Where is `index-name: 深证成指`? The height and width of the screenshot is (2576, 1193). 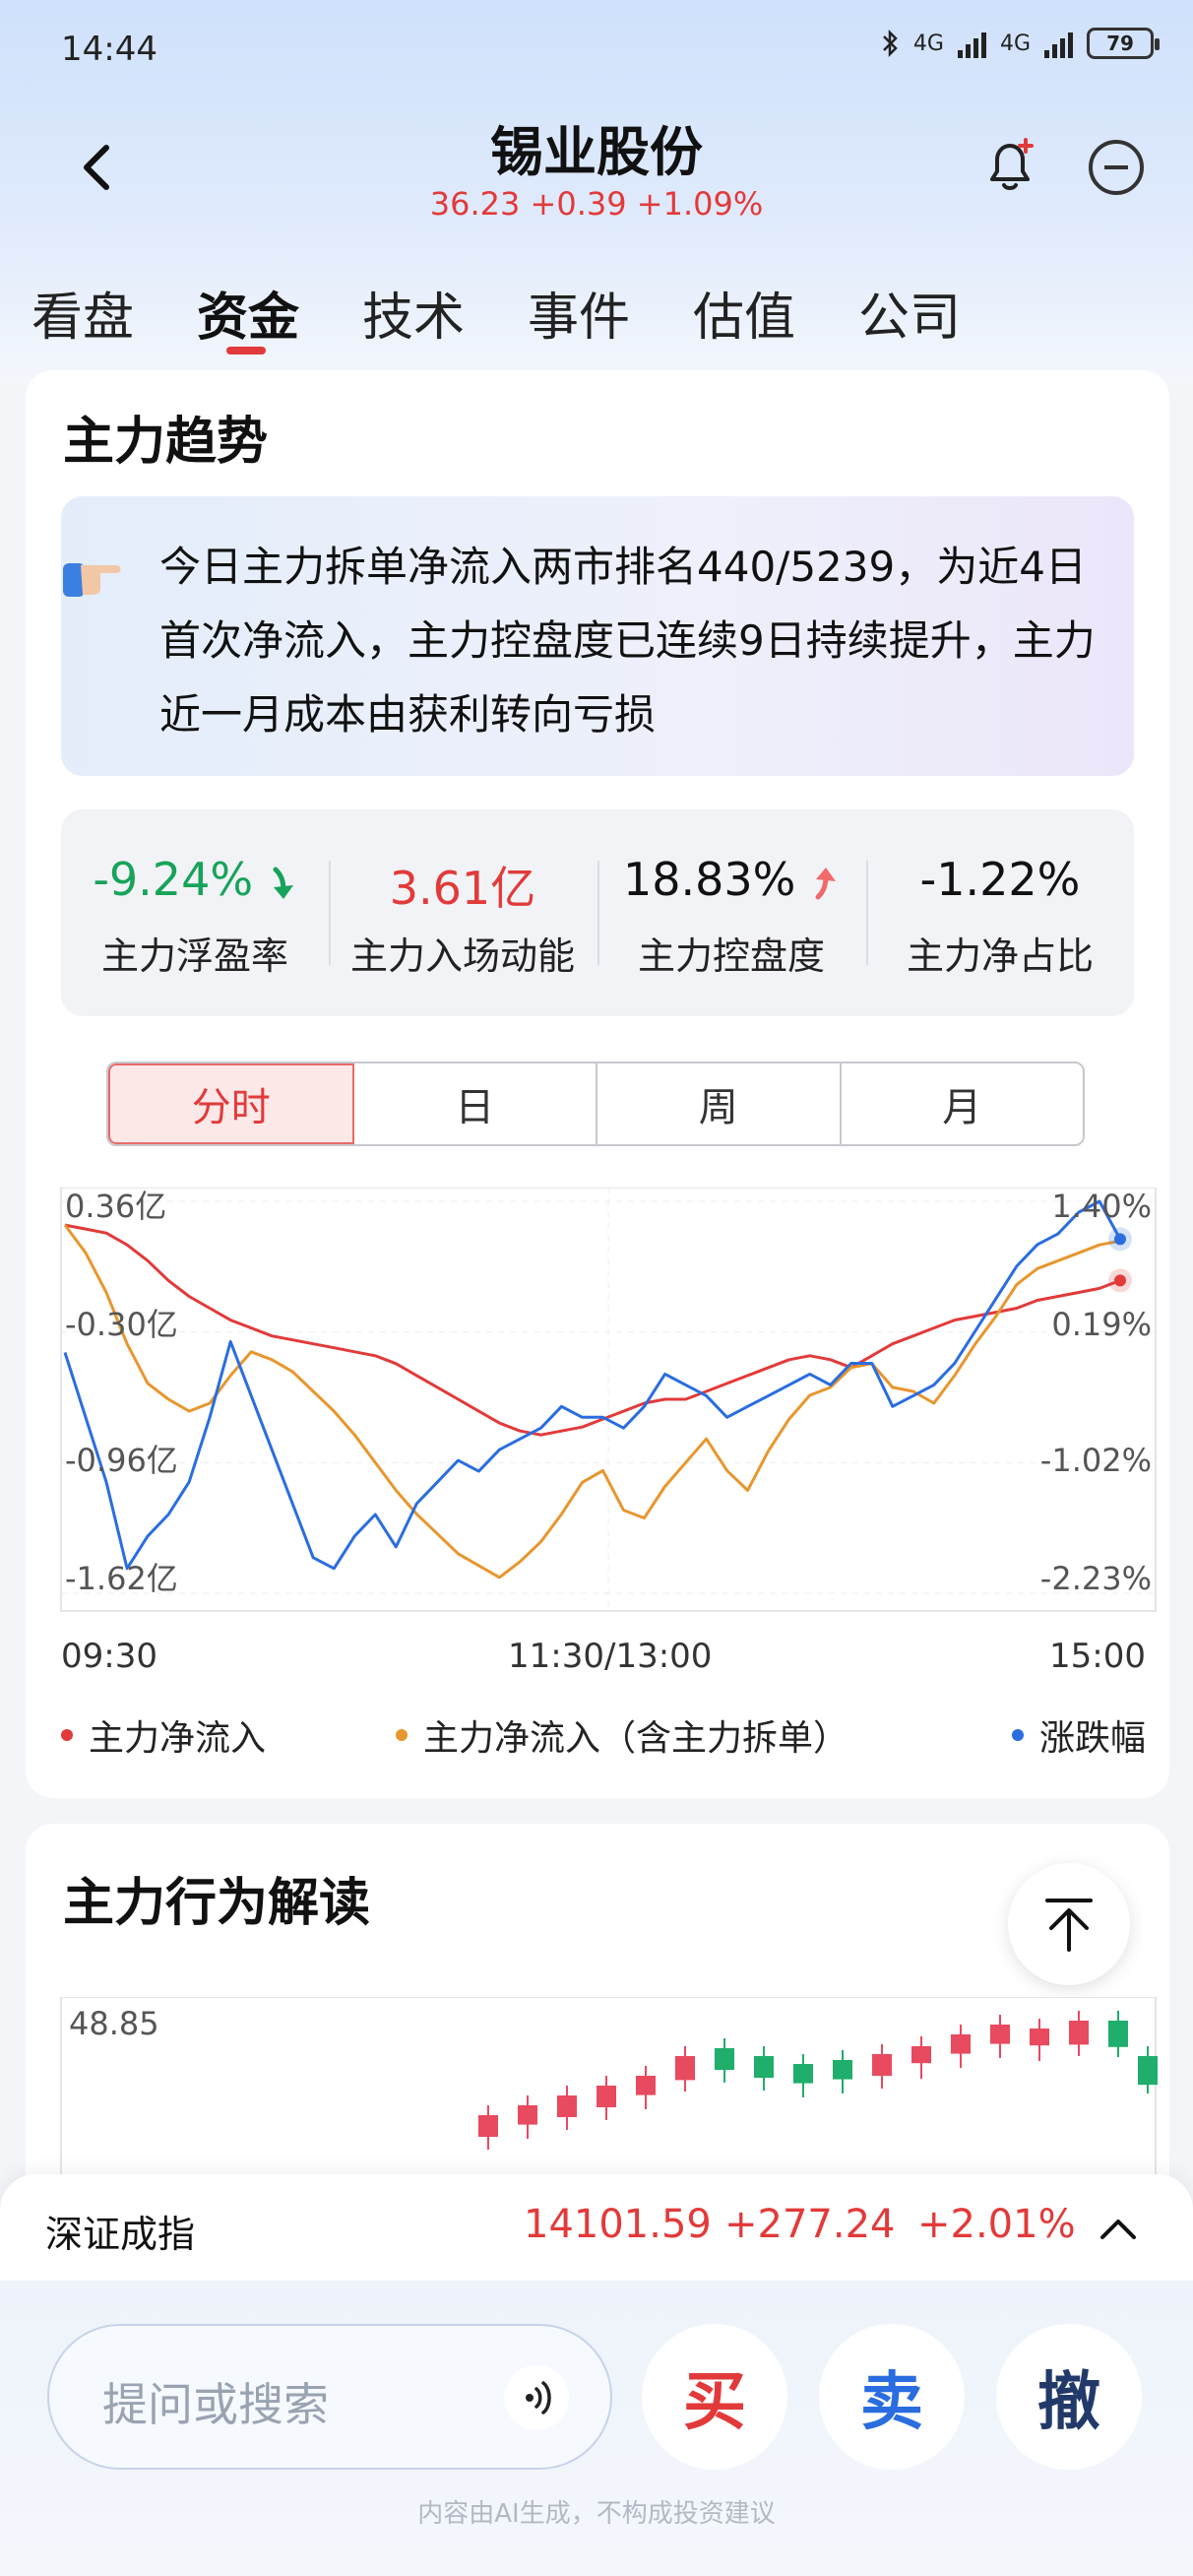 index-name: 深证成指 is located at coordinates (120, 2234).